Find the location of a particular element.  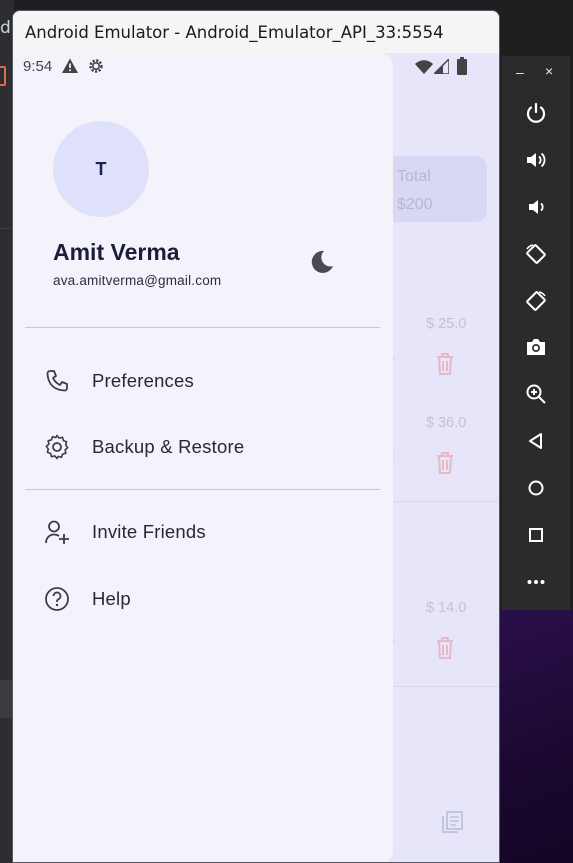

battery-icon is located at coordinates (462, 66).